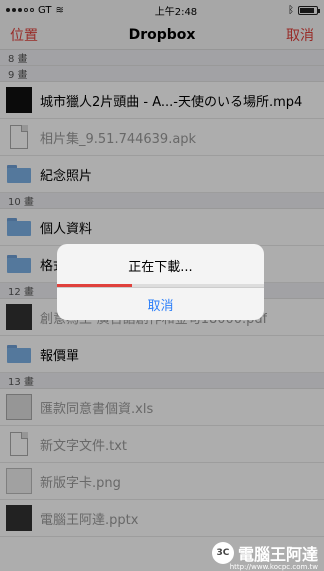  Describe the element at coordinates (277, 554) in the screenshot. I see `watermark-text: 電腦王阿達` at that location.